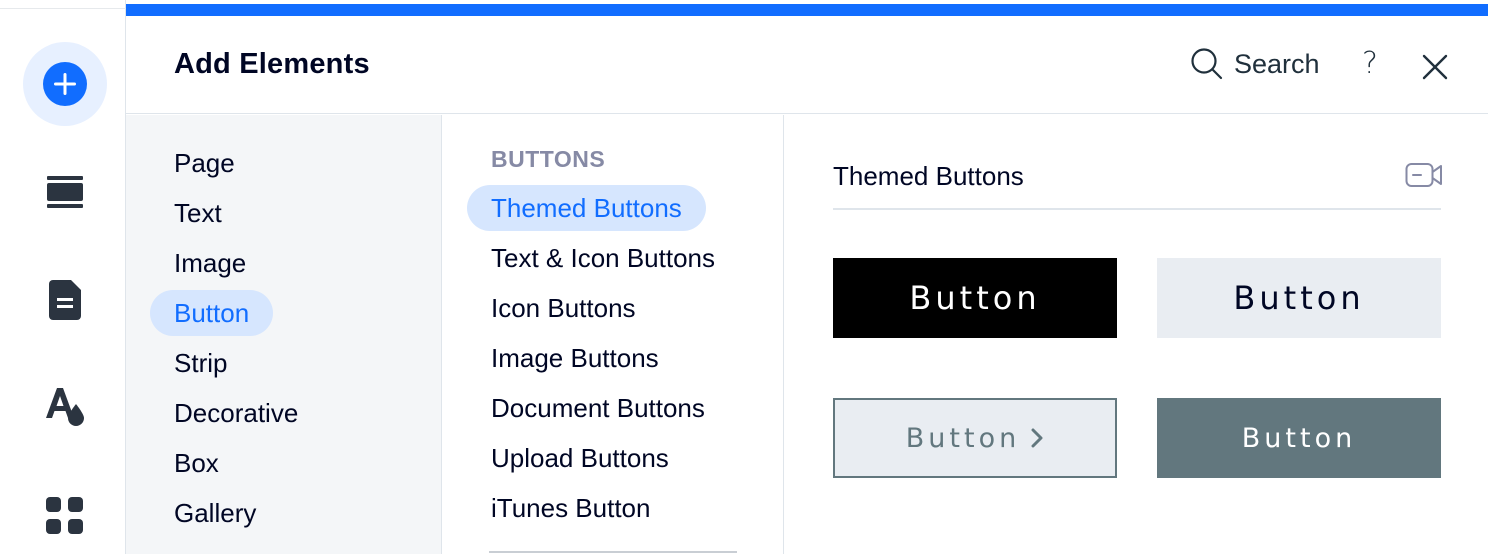 The width and height of the screenshot is (1488, 554). Describe the element at coordinates (580, 458) in the screenshot. I see `subcategory-item-upload-buttons: Upload Buttons` at that location.